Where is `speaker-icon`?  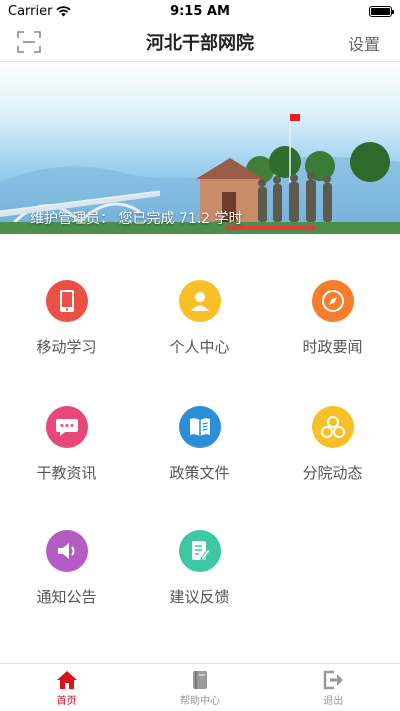 speaker-icon is located at coordinates (66, 551).